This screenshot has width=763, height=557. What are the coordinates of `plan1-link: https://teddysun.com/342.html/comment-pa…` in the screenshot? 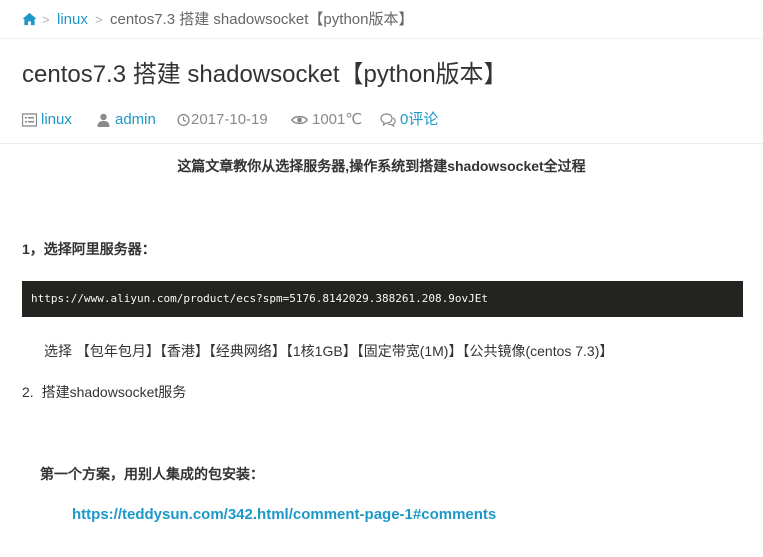 It's located at (284, 515).